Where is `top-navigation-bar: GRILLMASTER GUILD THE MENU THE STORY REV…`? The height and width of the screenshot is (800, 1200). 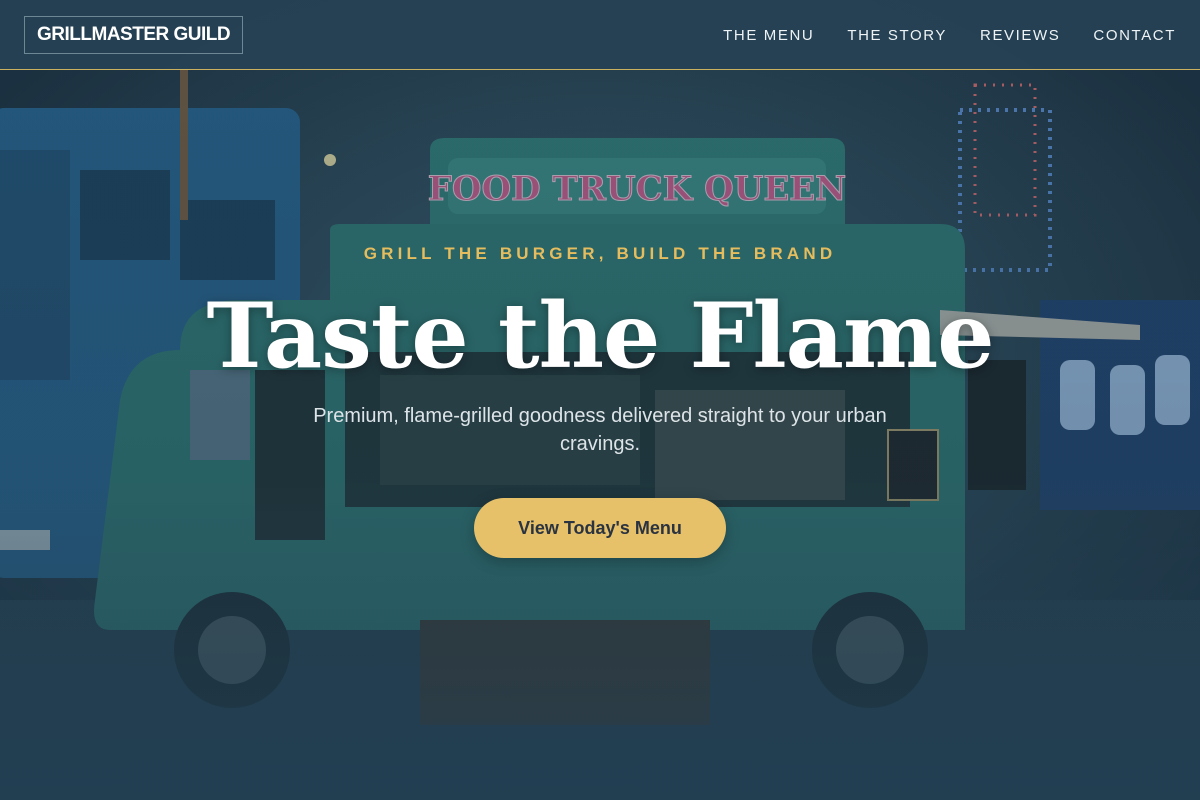 top-navigation-bar: GRILLMASTER GUILD THE MENU THE STORY REV… is located at coordinates (600, 35).